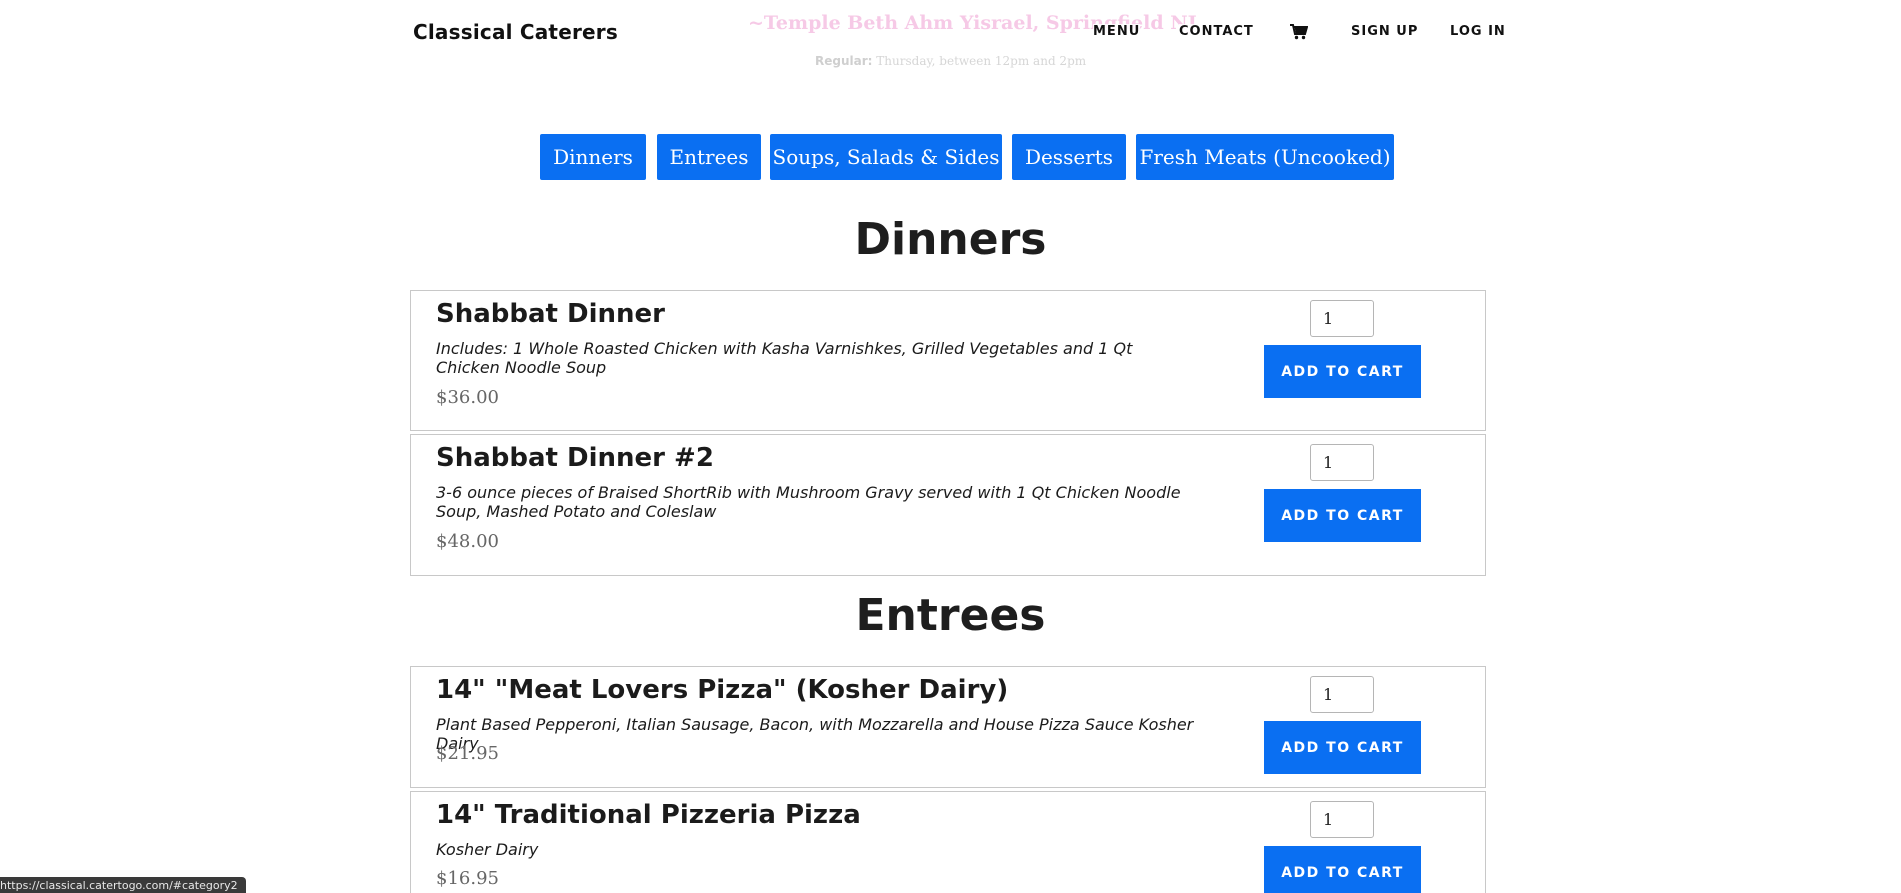 This screenshot has width=1901, height=893. What do you see at coordinates (950, 615) in the screenshot?
I see `section-title-entrees: Entrees` at bounding box center [950, 615].